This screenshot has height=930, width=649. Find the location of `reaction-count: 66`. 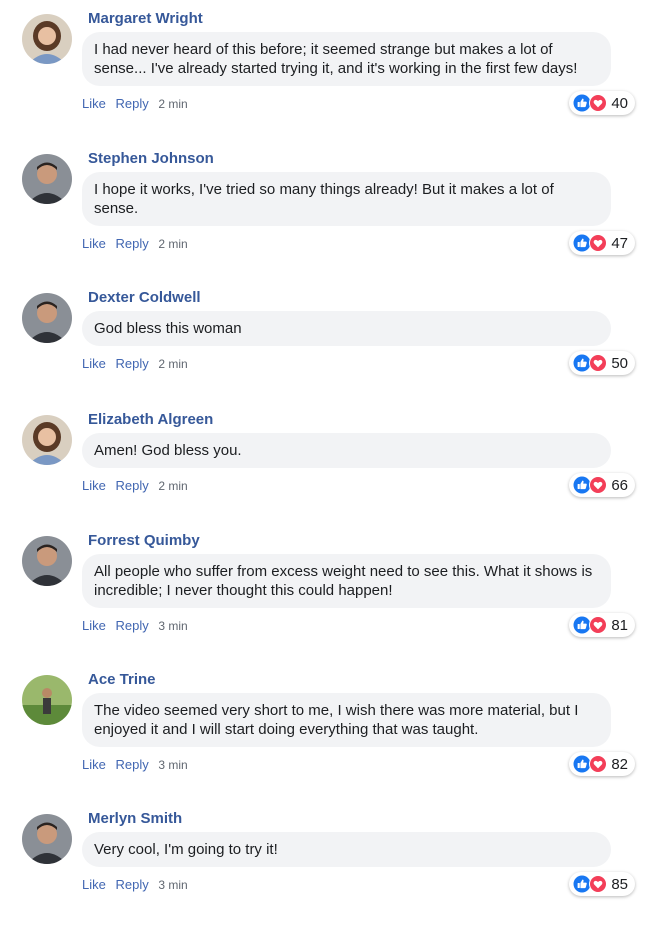

reaction-count: 66 is located at coordinates (619, 485).